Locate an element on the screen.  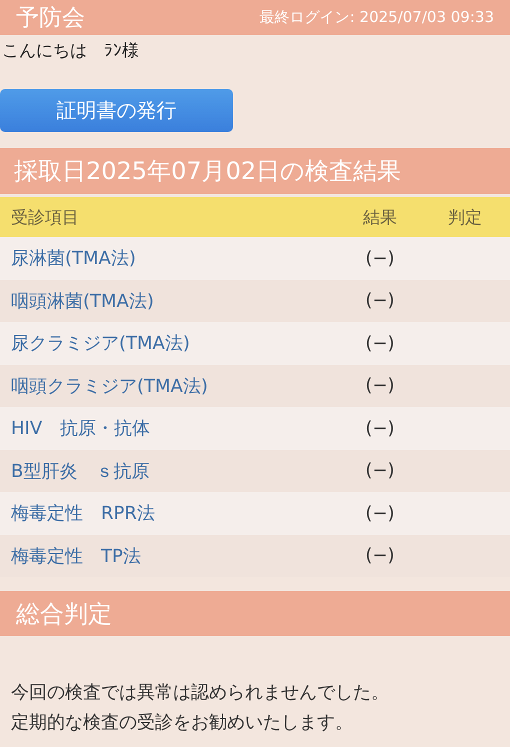
greeting: こんにちは ﾗﾝ様 is located at coordinates (70, 51).